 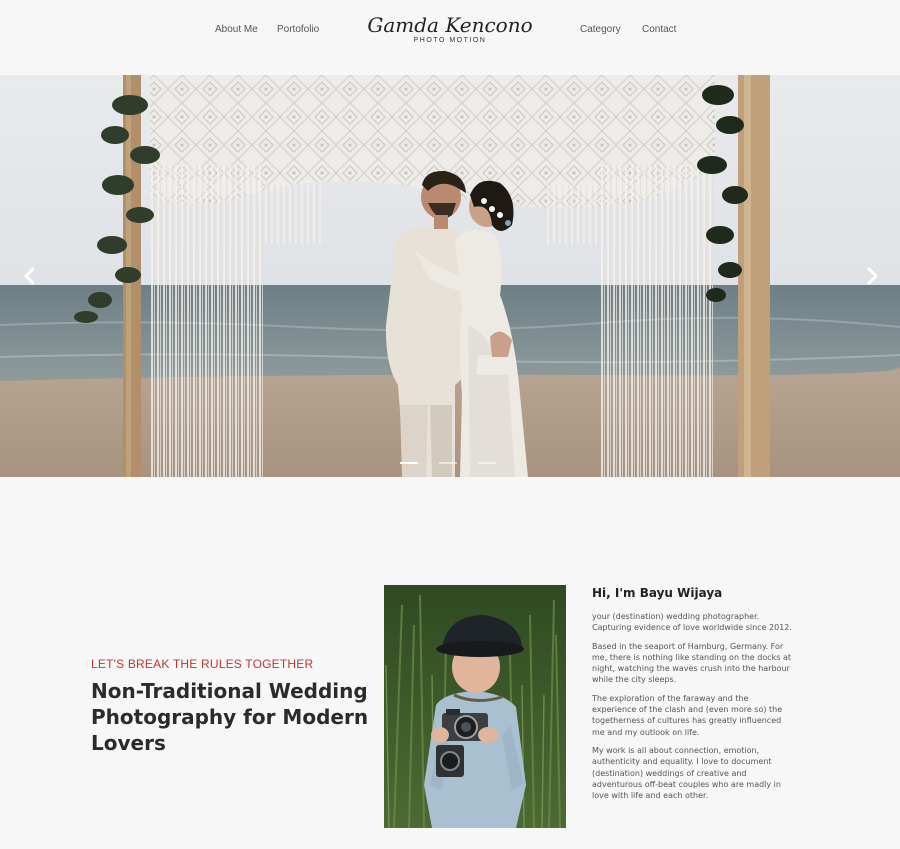 I want to click on carousel-next-button, so click(x=872, y=276).